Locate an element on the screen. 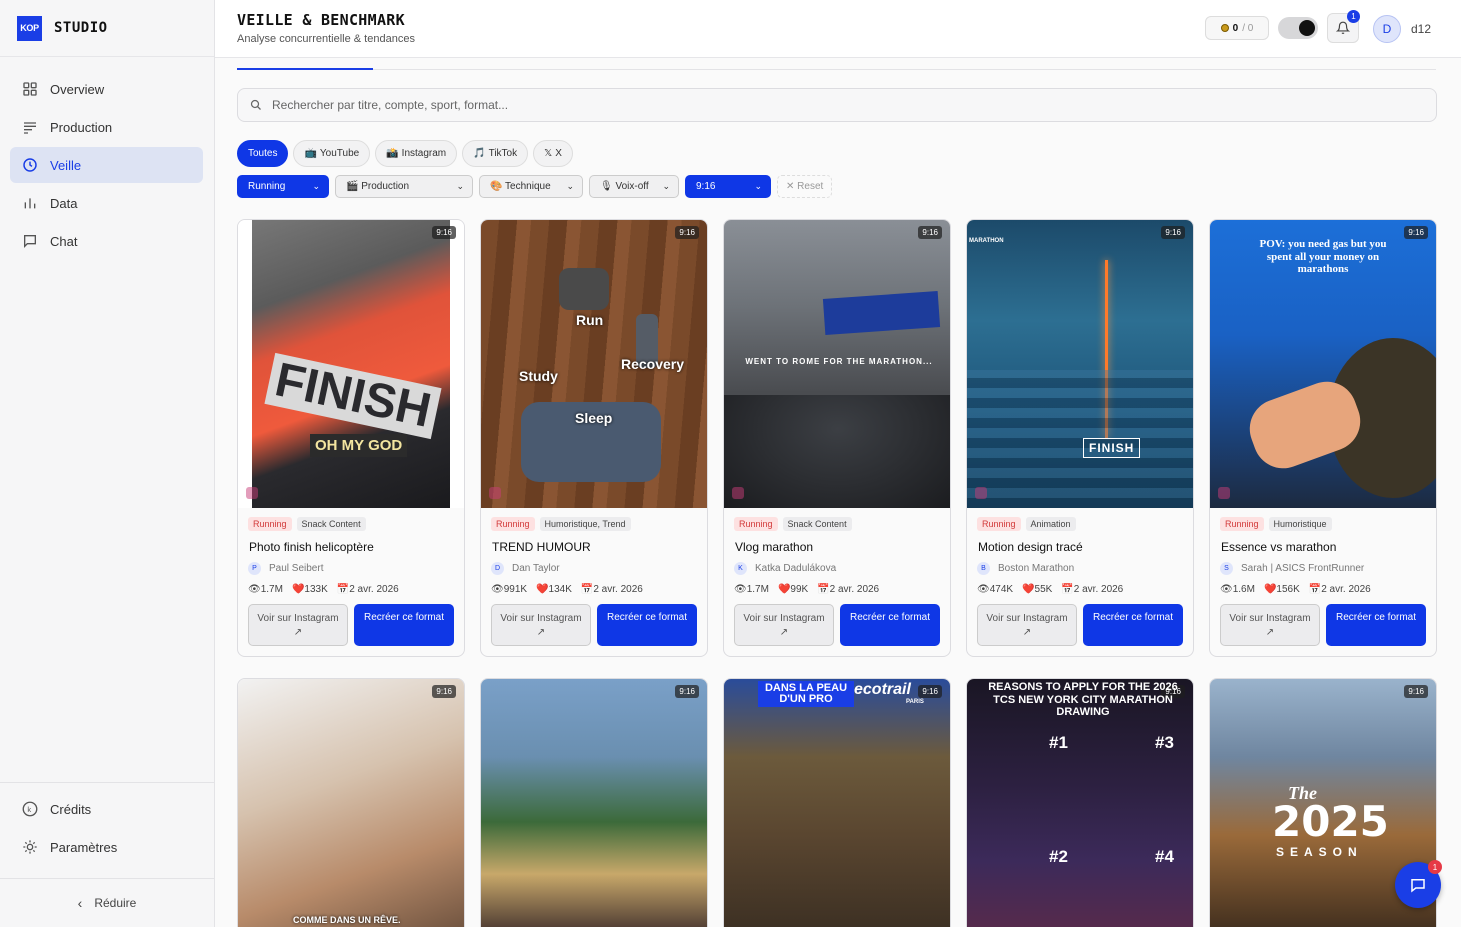 The height and width of the screenshot is (927, 1461). sidebar-bottom: k Crédits Paramètres is located at coordinates (107, 824).